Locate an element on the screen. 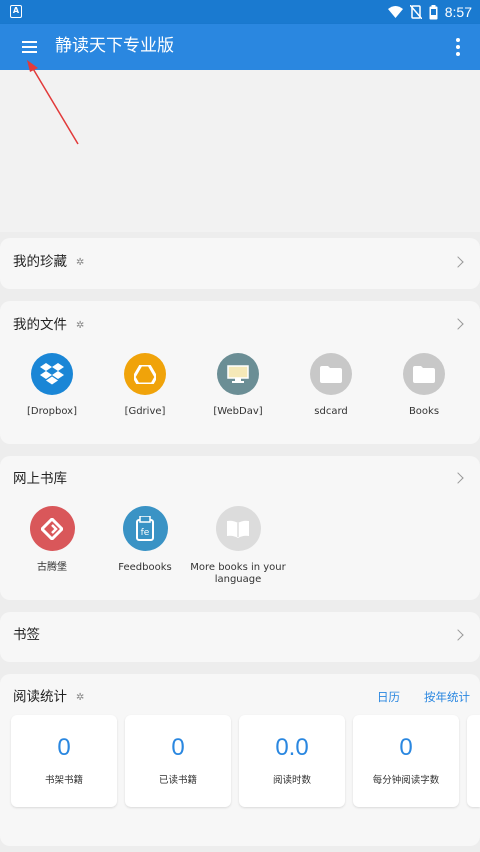 The width and height of the screenshot is (480, 852). menu-icon is located at coordinates (29, 47).